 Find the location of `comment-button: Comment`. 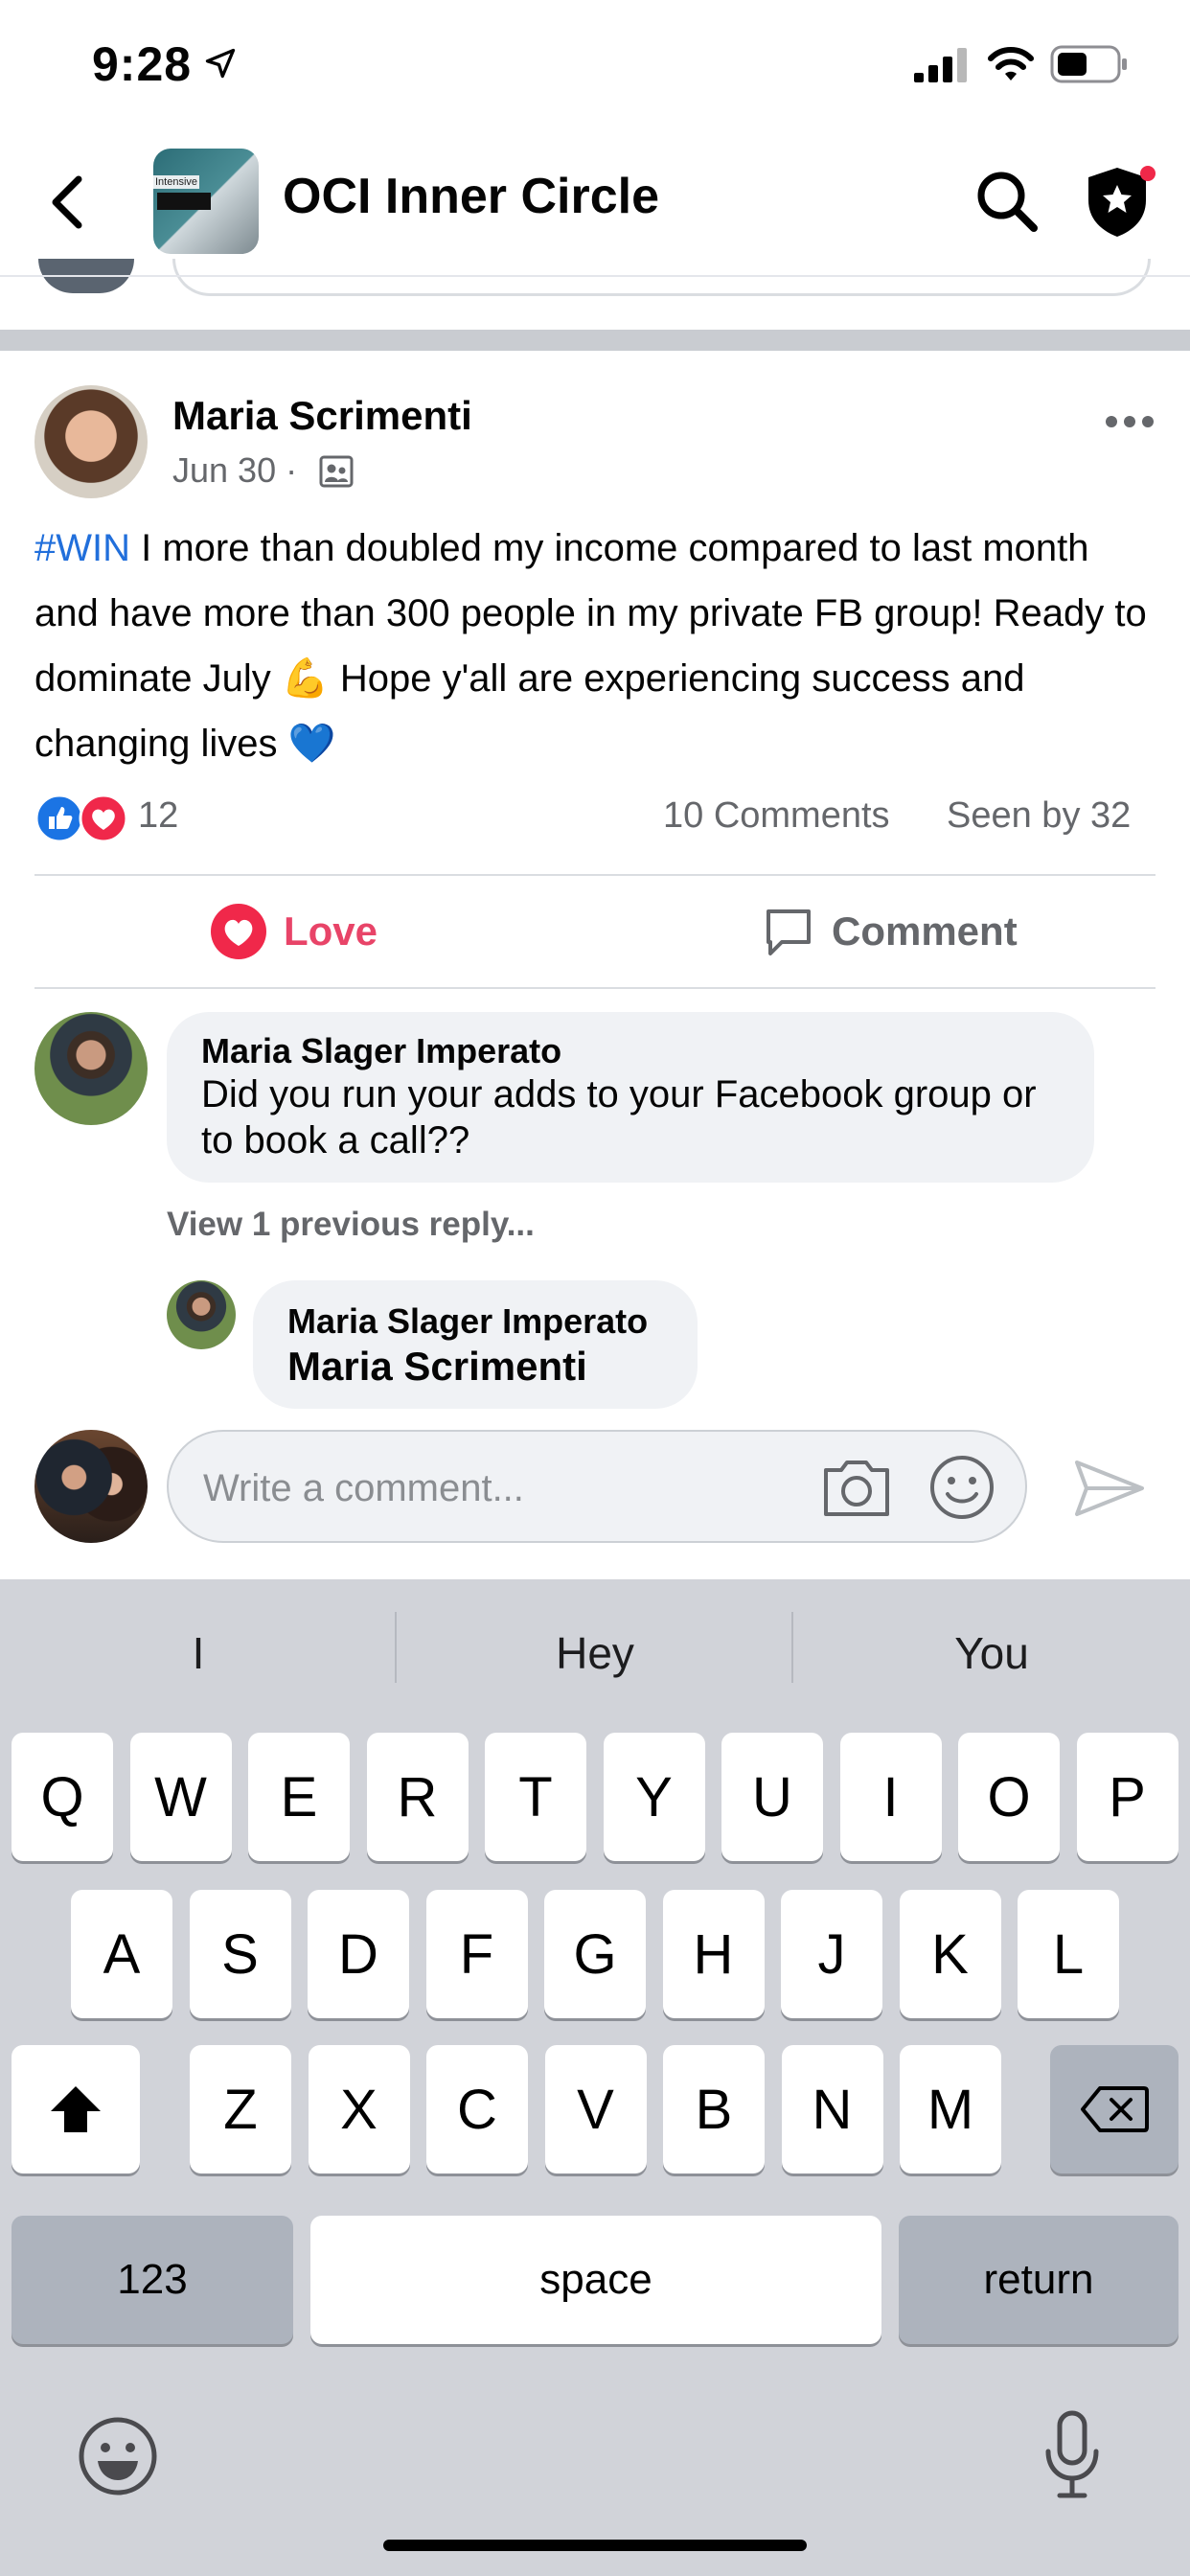

comment-button: Comment is located at coordinates (889, 931).